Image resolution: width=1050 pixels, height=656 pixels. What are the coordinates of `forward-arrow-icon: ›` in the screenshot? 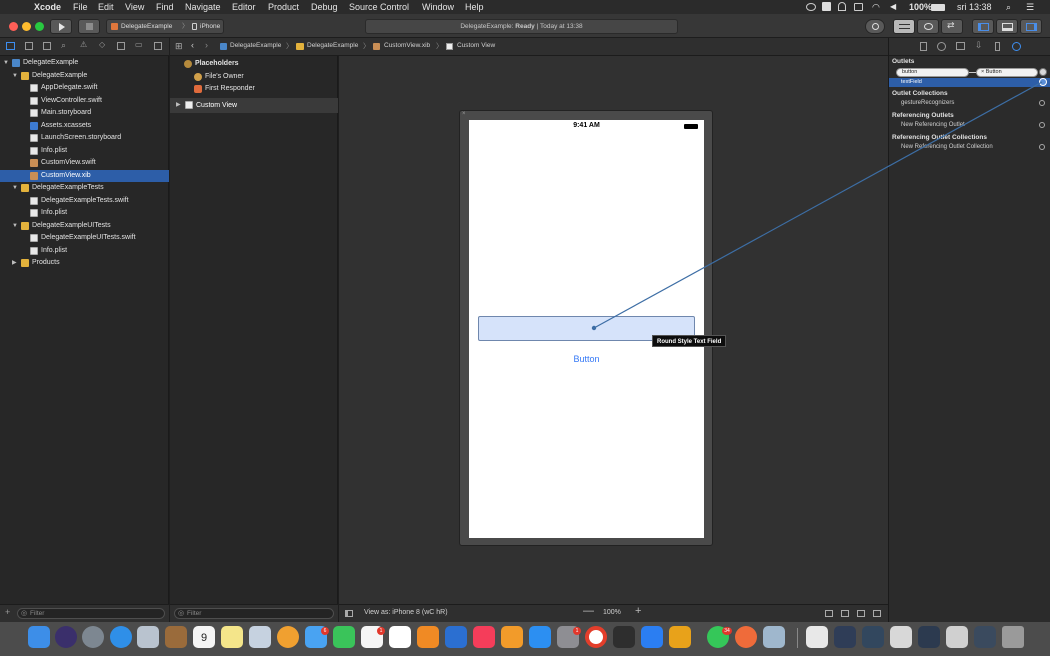 It's located at (206, 45).